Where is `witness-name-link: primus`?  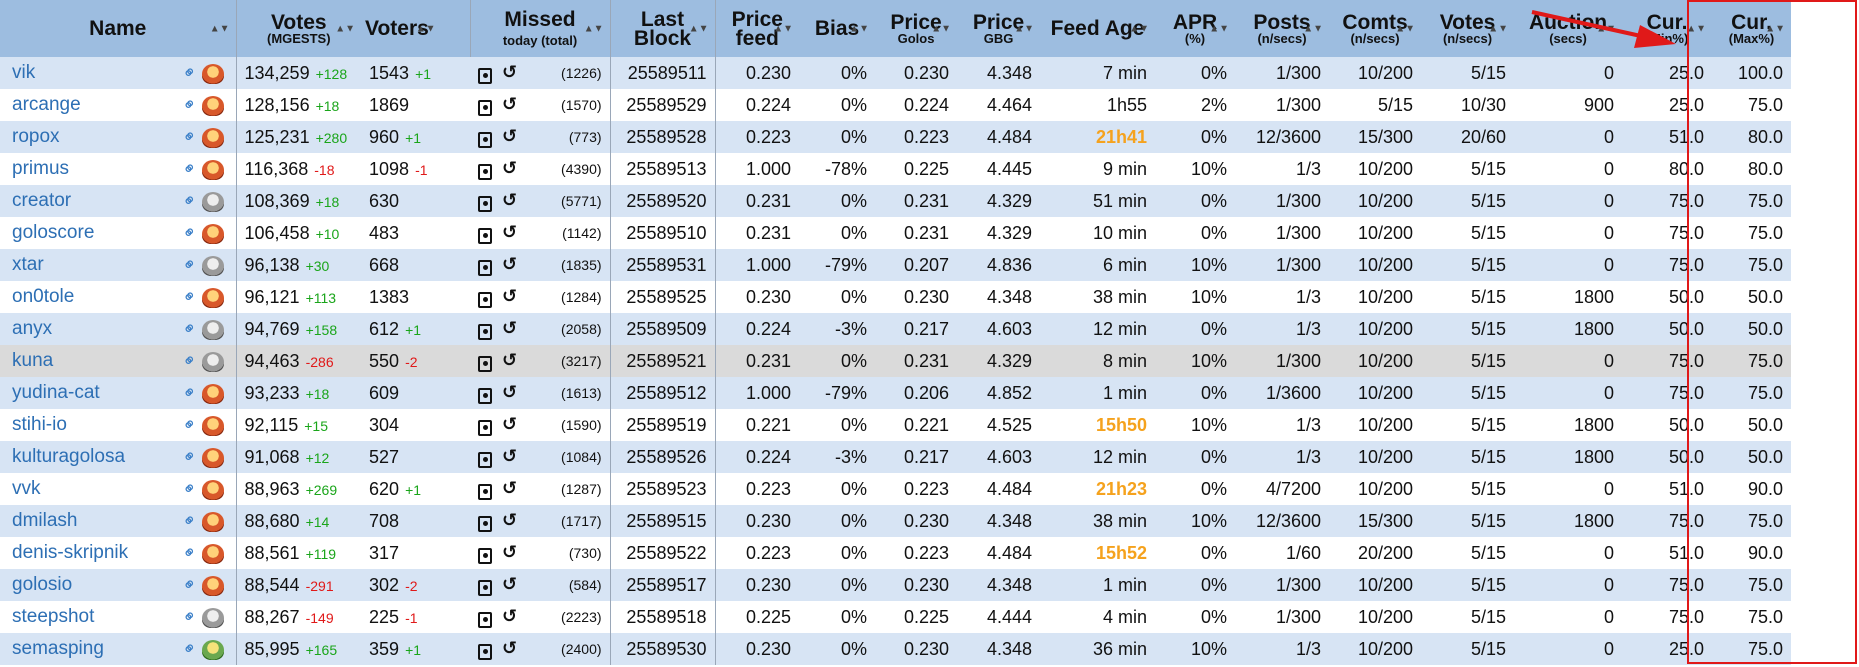 witness-name-link: primus is located at coordinates (85, 169).